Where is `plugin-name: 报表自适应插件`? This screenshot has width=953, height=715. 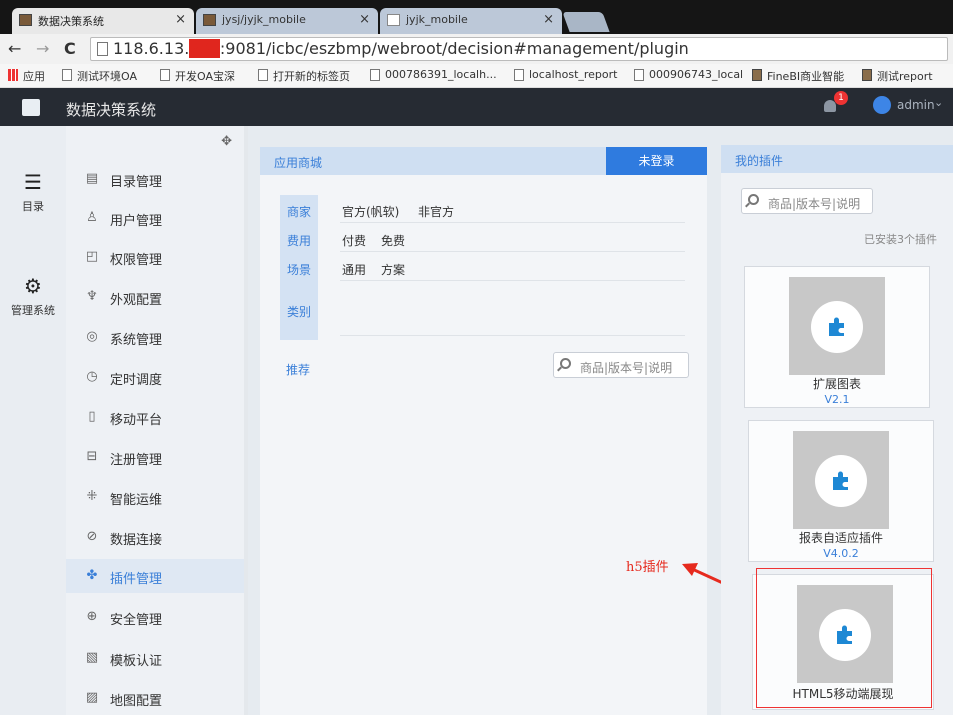 plugin-name: 报表自适应插件 is located at coordinates (840, 538).